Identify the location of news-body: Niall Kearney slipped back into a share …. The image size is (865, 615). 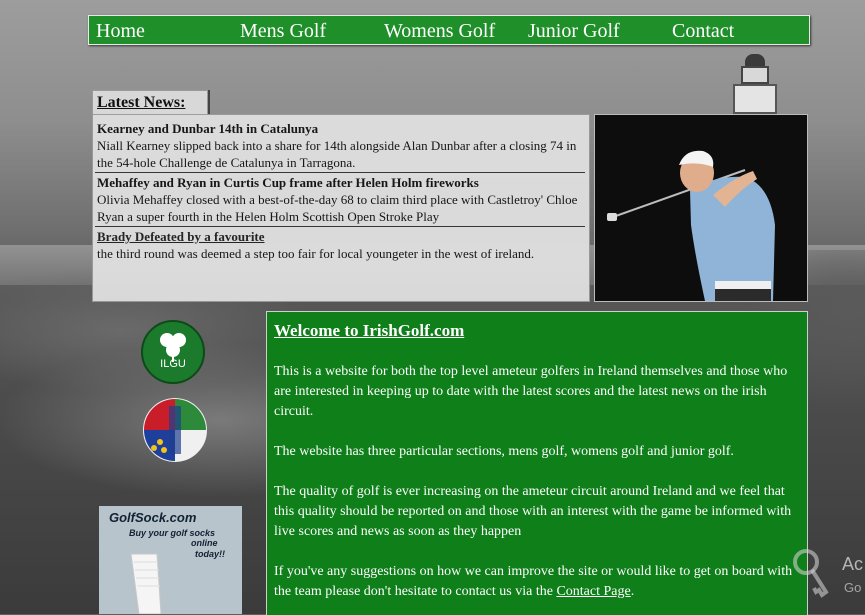
(337, 154).